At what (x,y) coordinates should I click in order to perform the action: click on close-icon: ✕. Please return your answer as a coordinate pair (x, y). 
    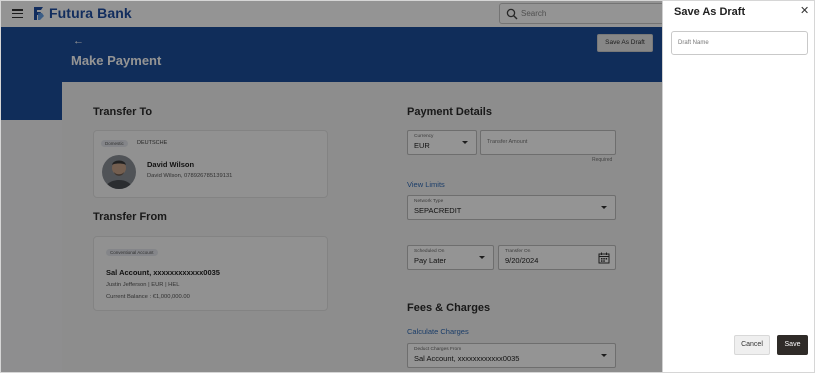
    Looking at the image, I should click on (804, 11).